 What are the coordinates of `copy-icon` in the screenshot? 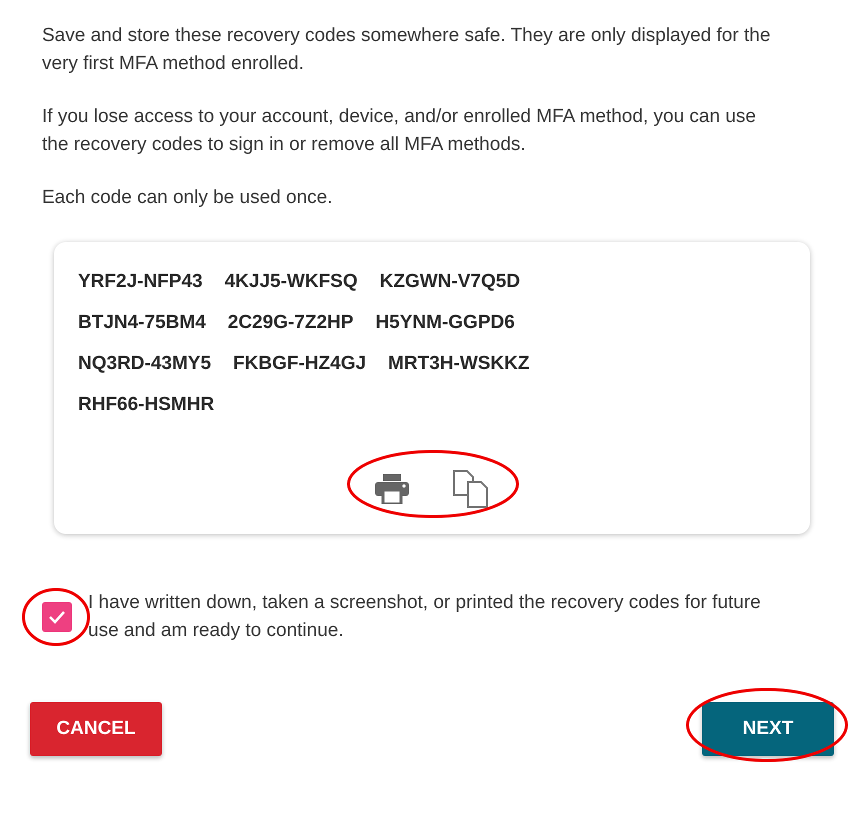 It's located at (471, 489).